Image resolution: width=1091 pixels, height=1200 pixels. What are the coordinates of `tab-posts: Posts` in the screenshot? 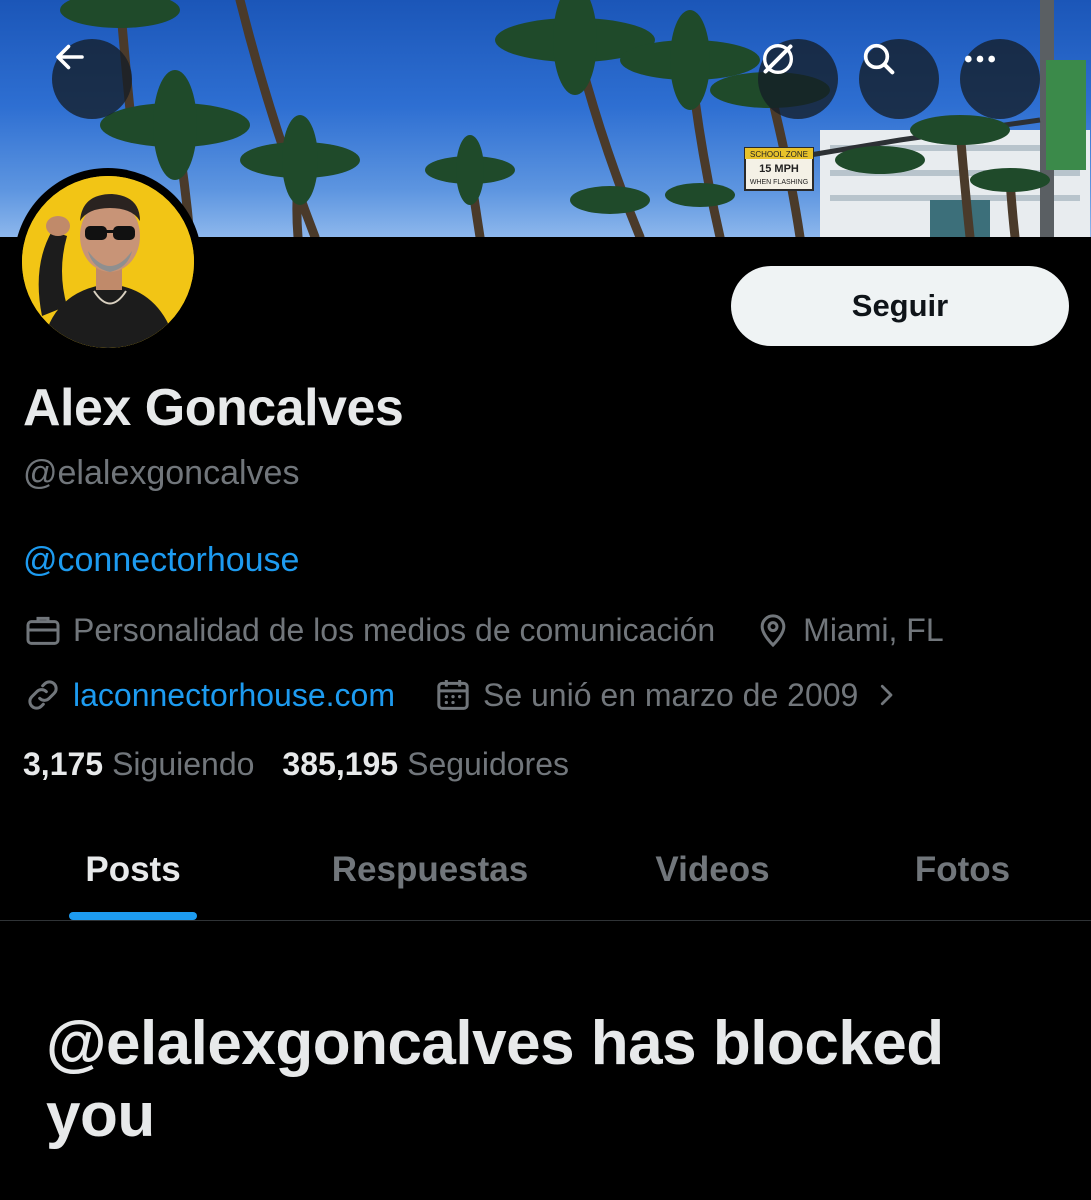 It's located at (133, 870).